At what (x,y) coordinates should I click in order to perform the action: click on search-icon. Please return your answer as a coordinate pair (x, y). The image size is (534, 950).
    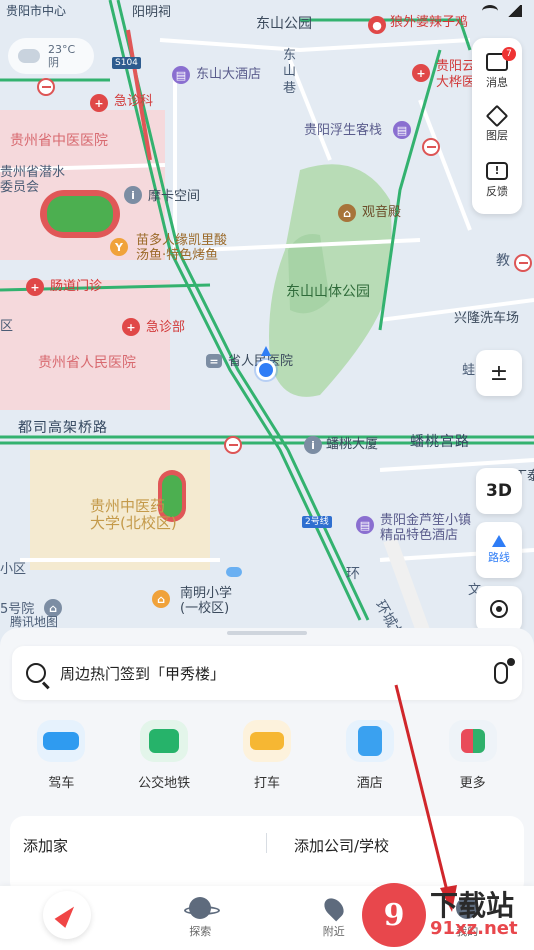
    Looking at the image, I should click on (36, 673).